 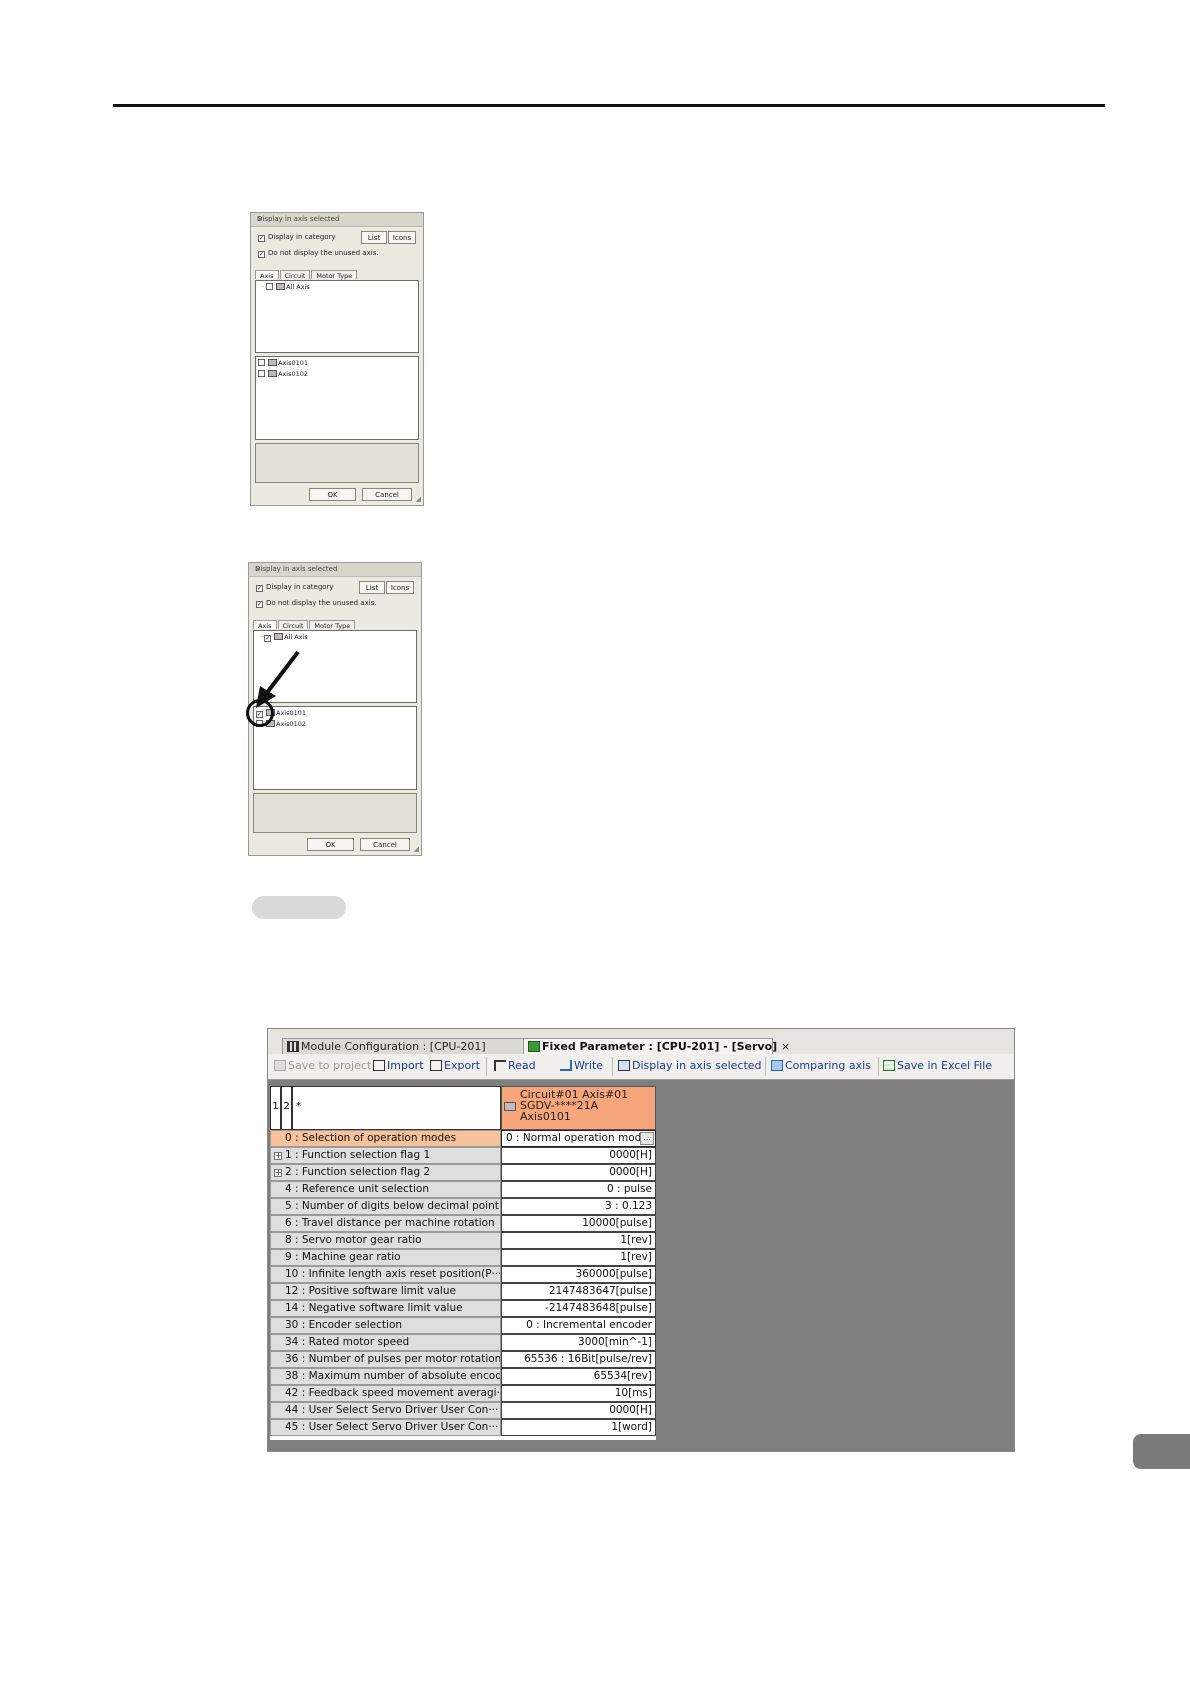 I want to click on display-in-axis-selected-button: Display in axis selected, so click(x=690, y=1066).